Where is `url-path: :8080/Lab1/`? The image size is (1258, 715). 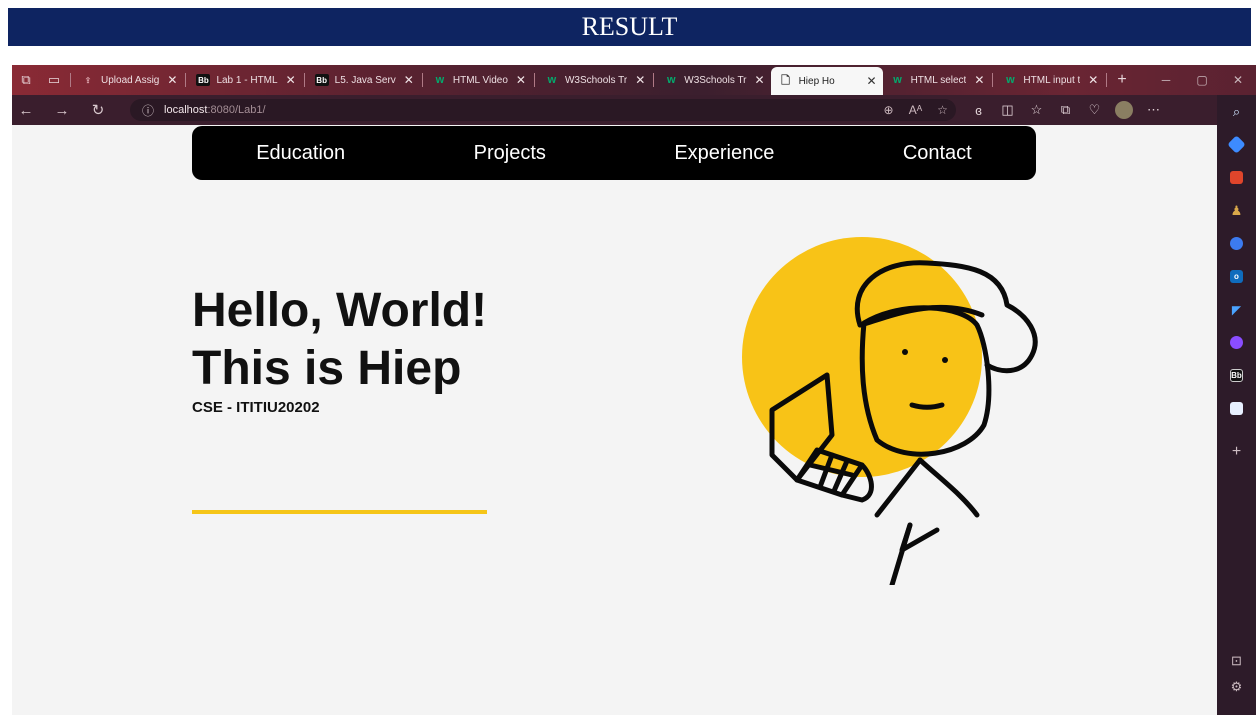 url-path: :8080/Lab1/ is located at coordinates (236, 110).